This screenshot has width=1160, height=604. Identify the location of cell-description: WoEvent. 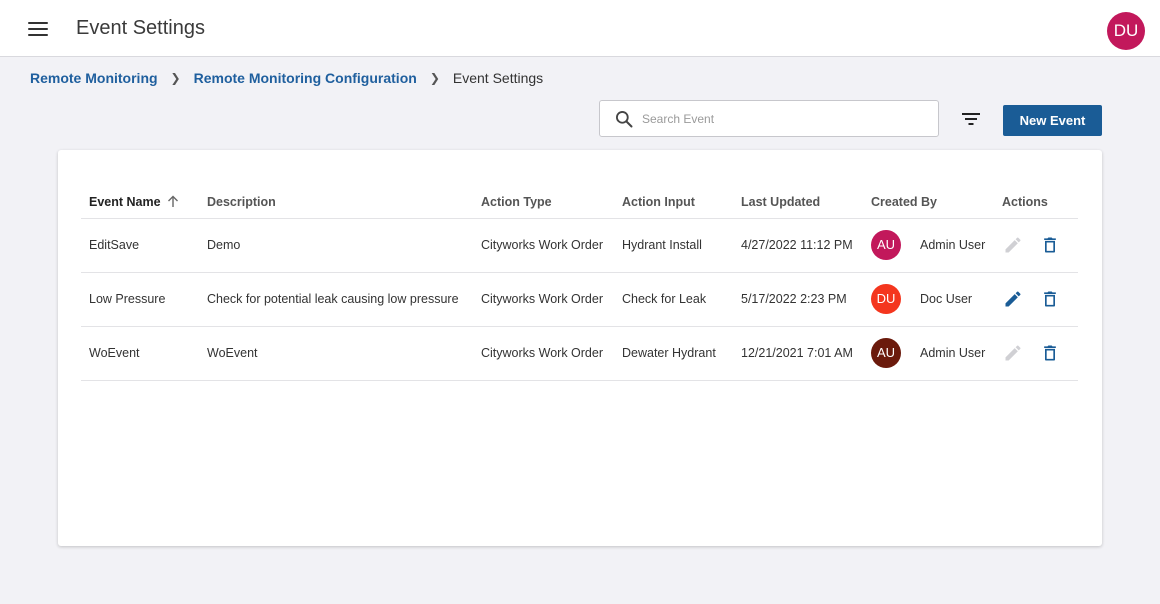
(336, 353).